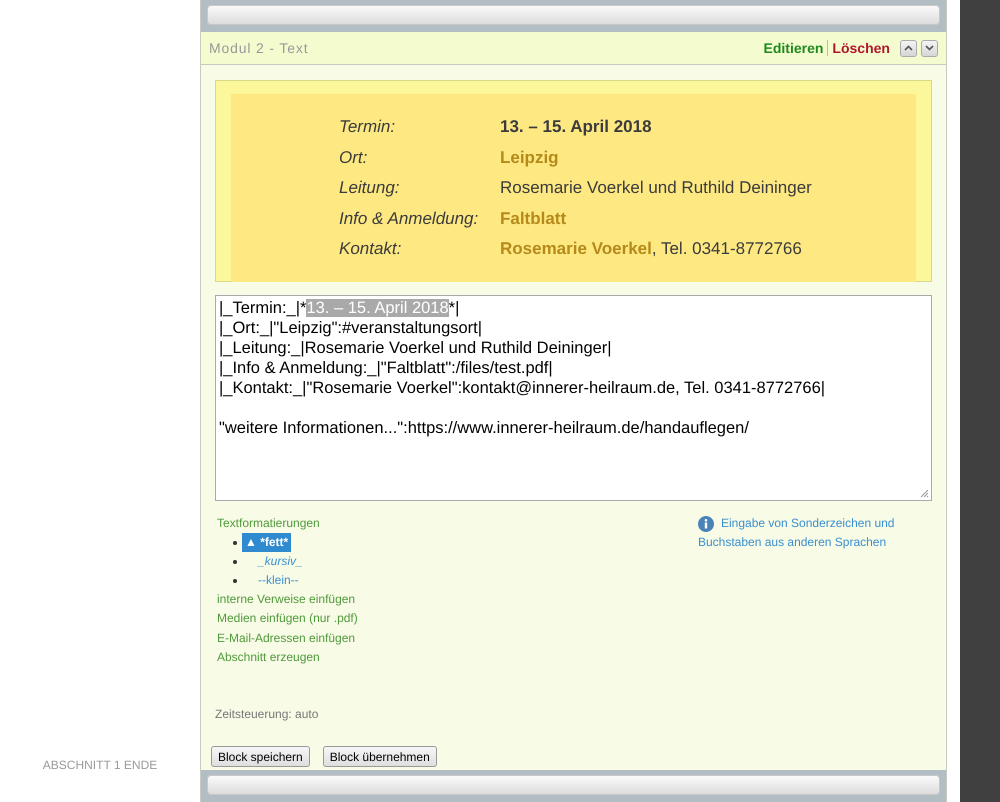 The width and height of the screenshot is (1000, 802). Describe the element at coordinates (706, 524) in the screenshot. I see `info-icon` at that location.